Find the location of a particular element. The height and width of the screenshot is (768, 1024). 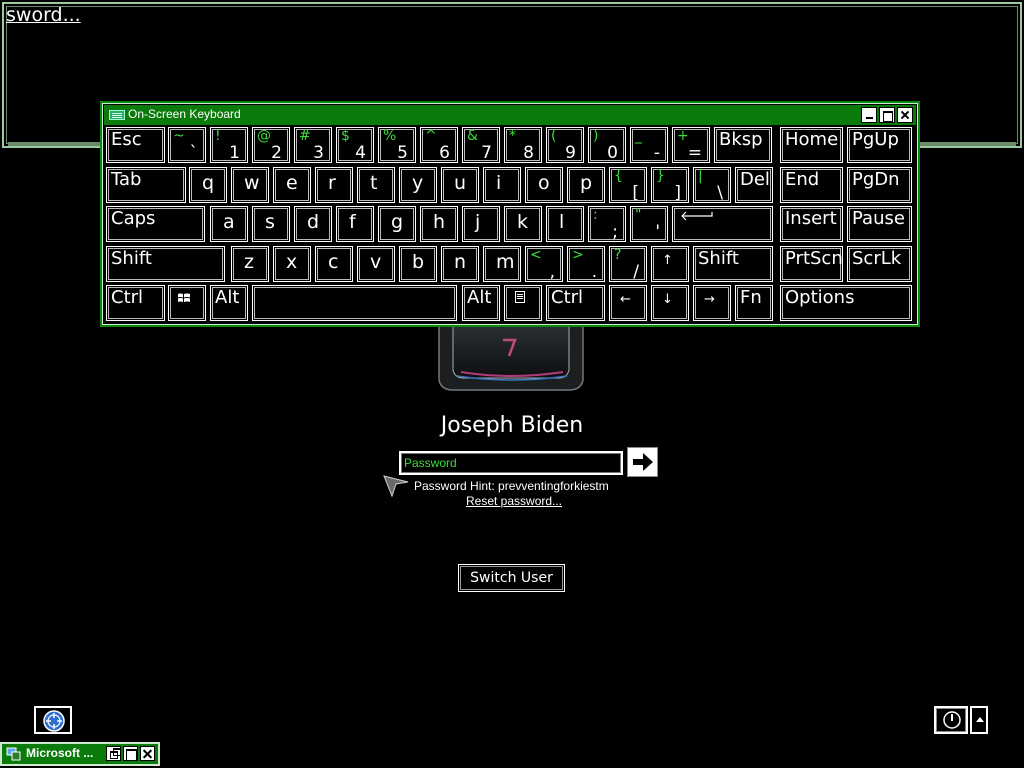

key-`: ~ ` is located at coordinates (187, 145).